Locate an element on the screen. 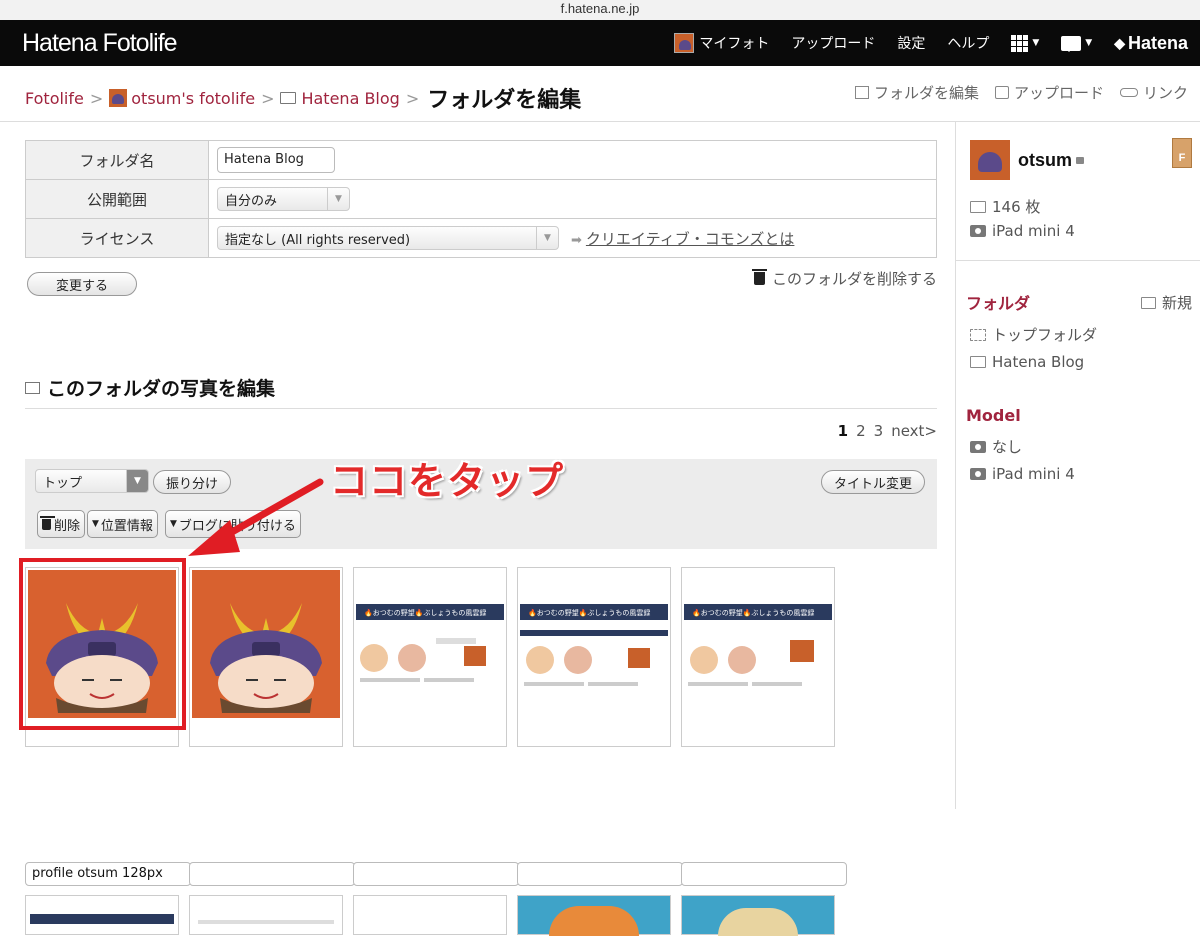  move-folder-select: トップ ▼ is located at coordinates (92, 481).